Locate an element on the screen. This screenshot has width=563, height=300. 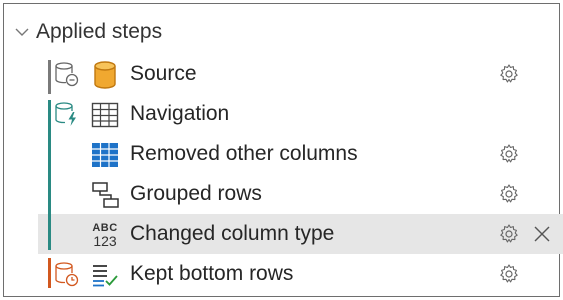
query-schedule-icon is located at coordinates (67, 274).